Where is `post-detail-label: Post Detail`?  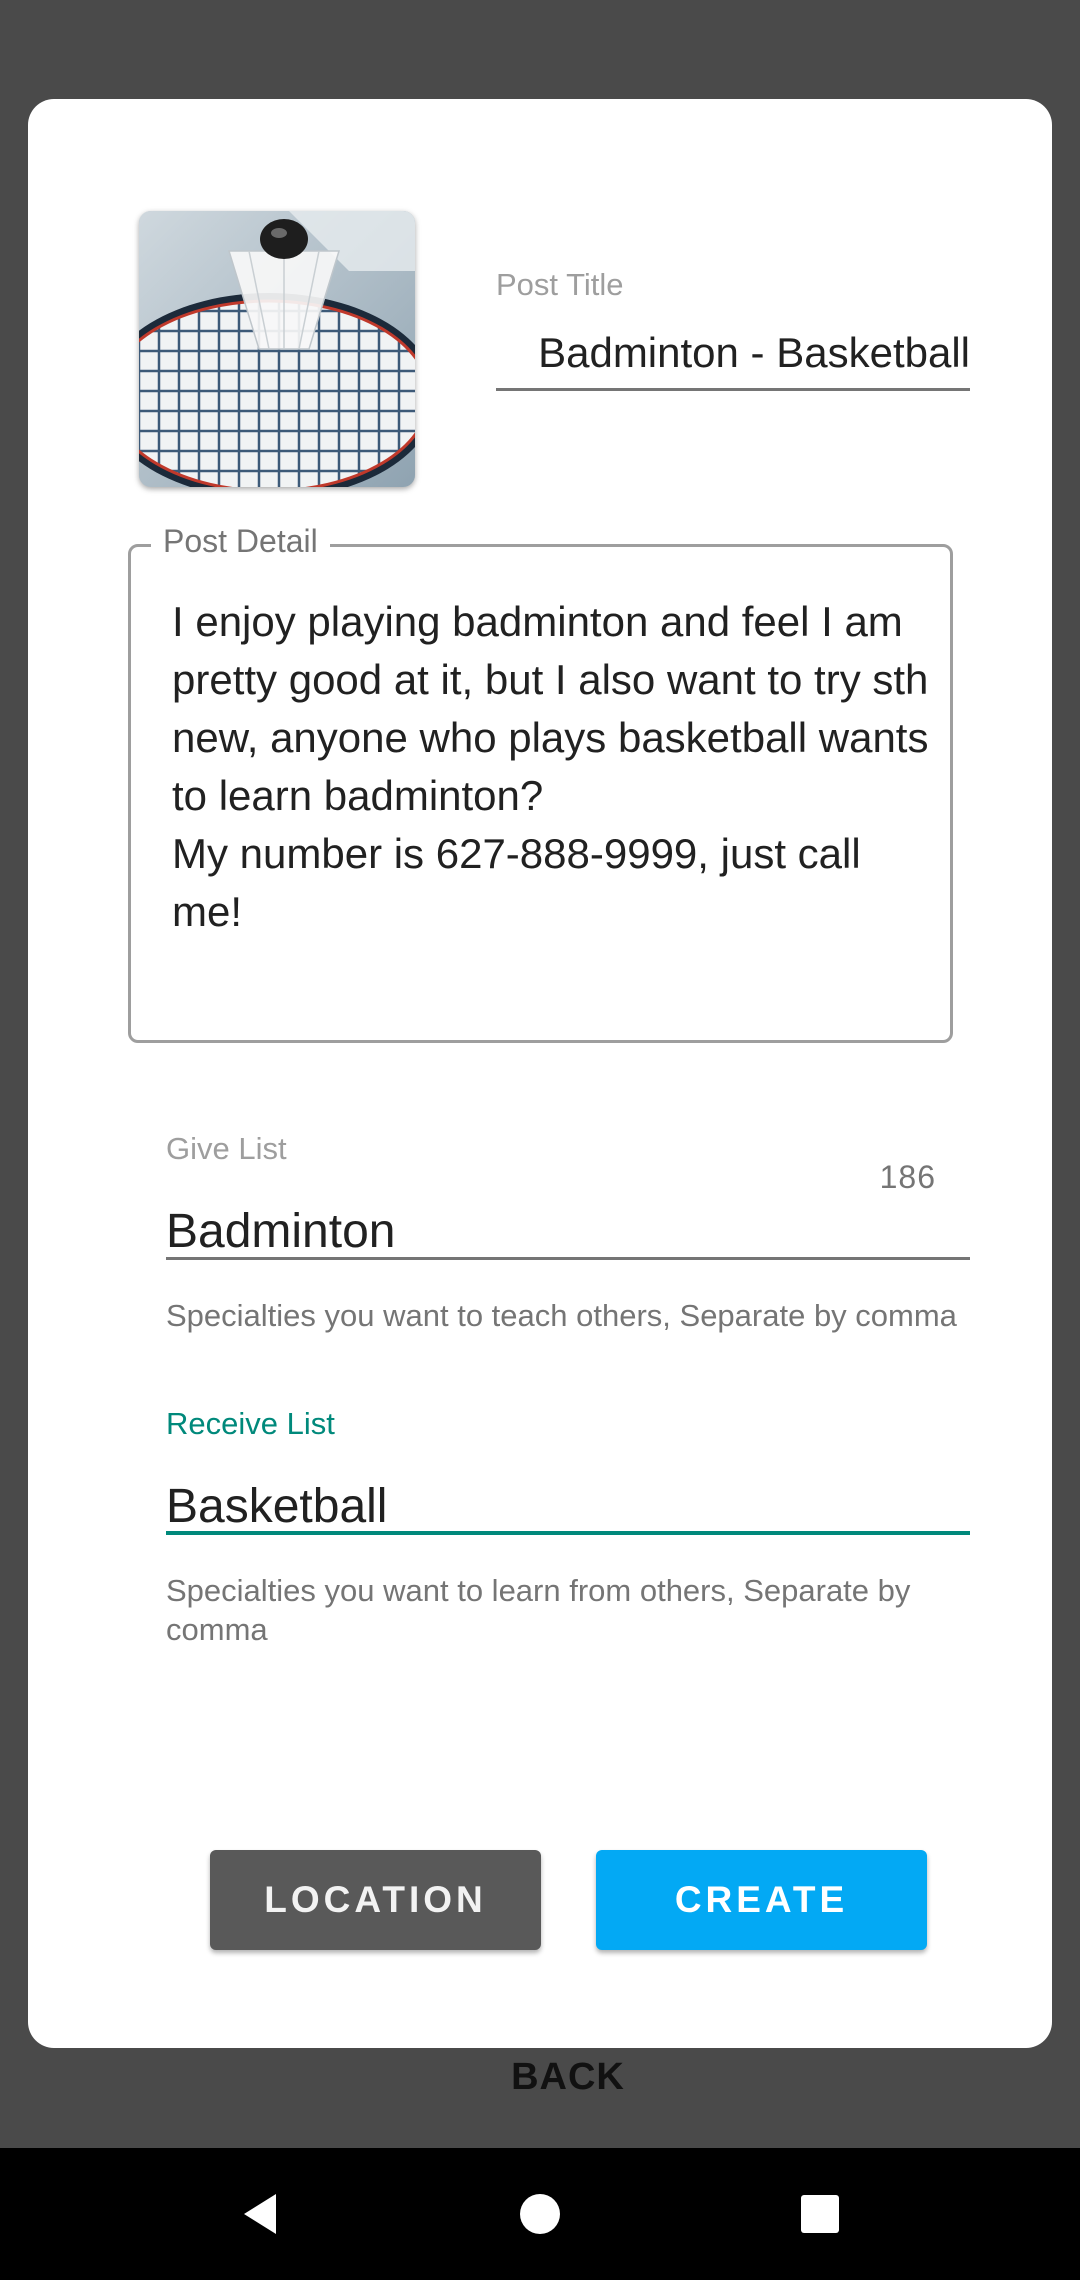
post-detail-label: Post Detail is located at coordinates (240, 541).